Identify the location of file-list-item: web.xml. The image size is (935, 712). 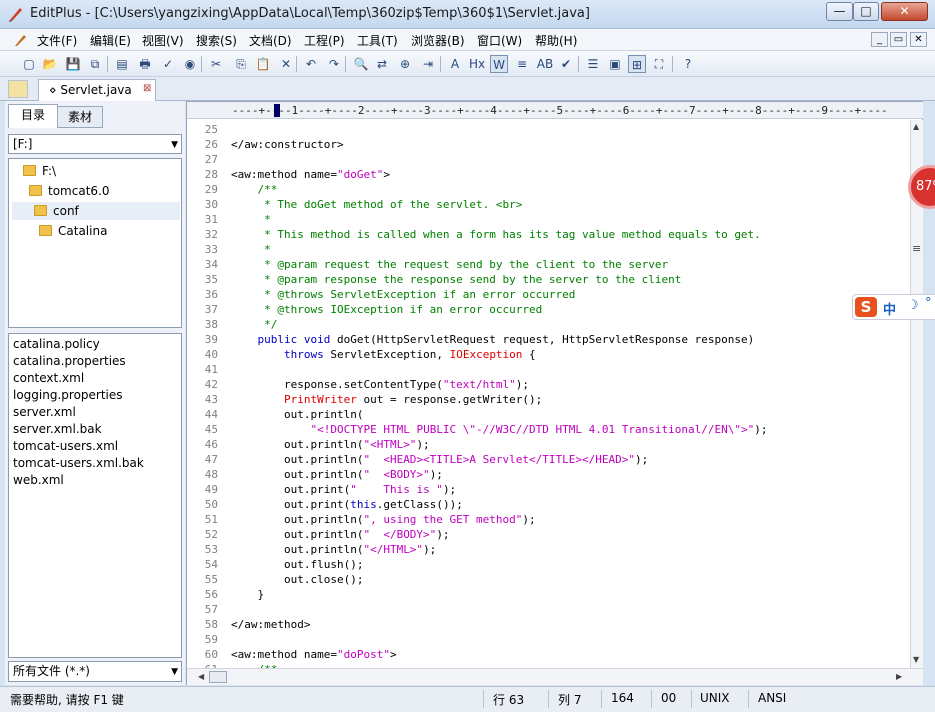
(38, 480).